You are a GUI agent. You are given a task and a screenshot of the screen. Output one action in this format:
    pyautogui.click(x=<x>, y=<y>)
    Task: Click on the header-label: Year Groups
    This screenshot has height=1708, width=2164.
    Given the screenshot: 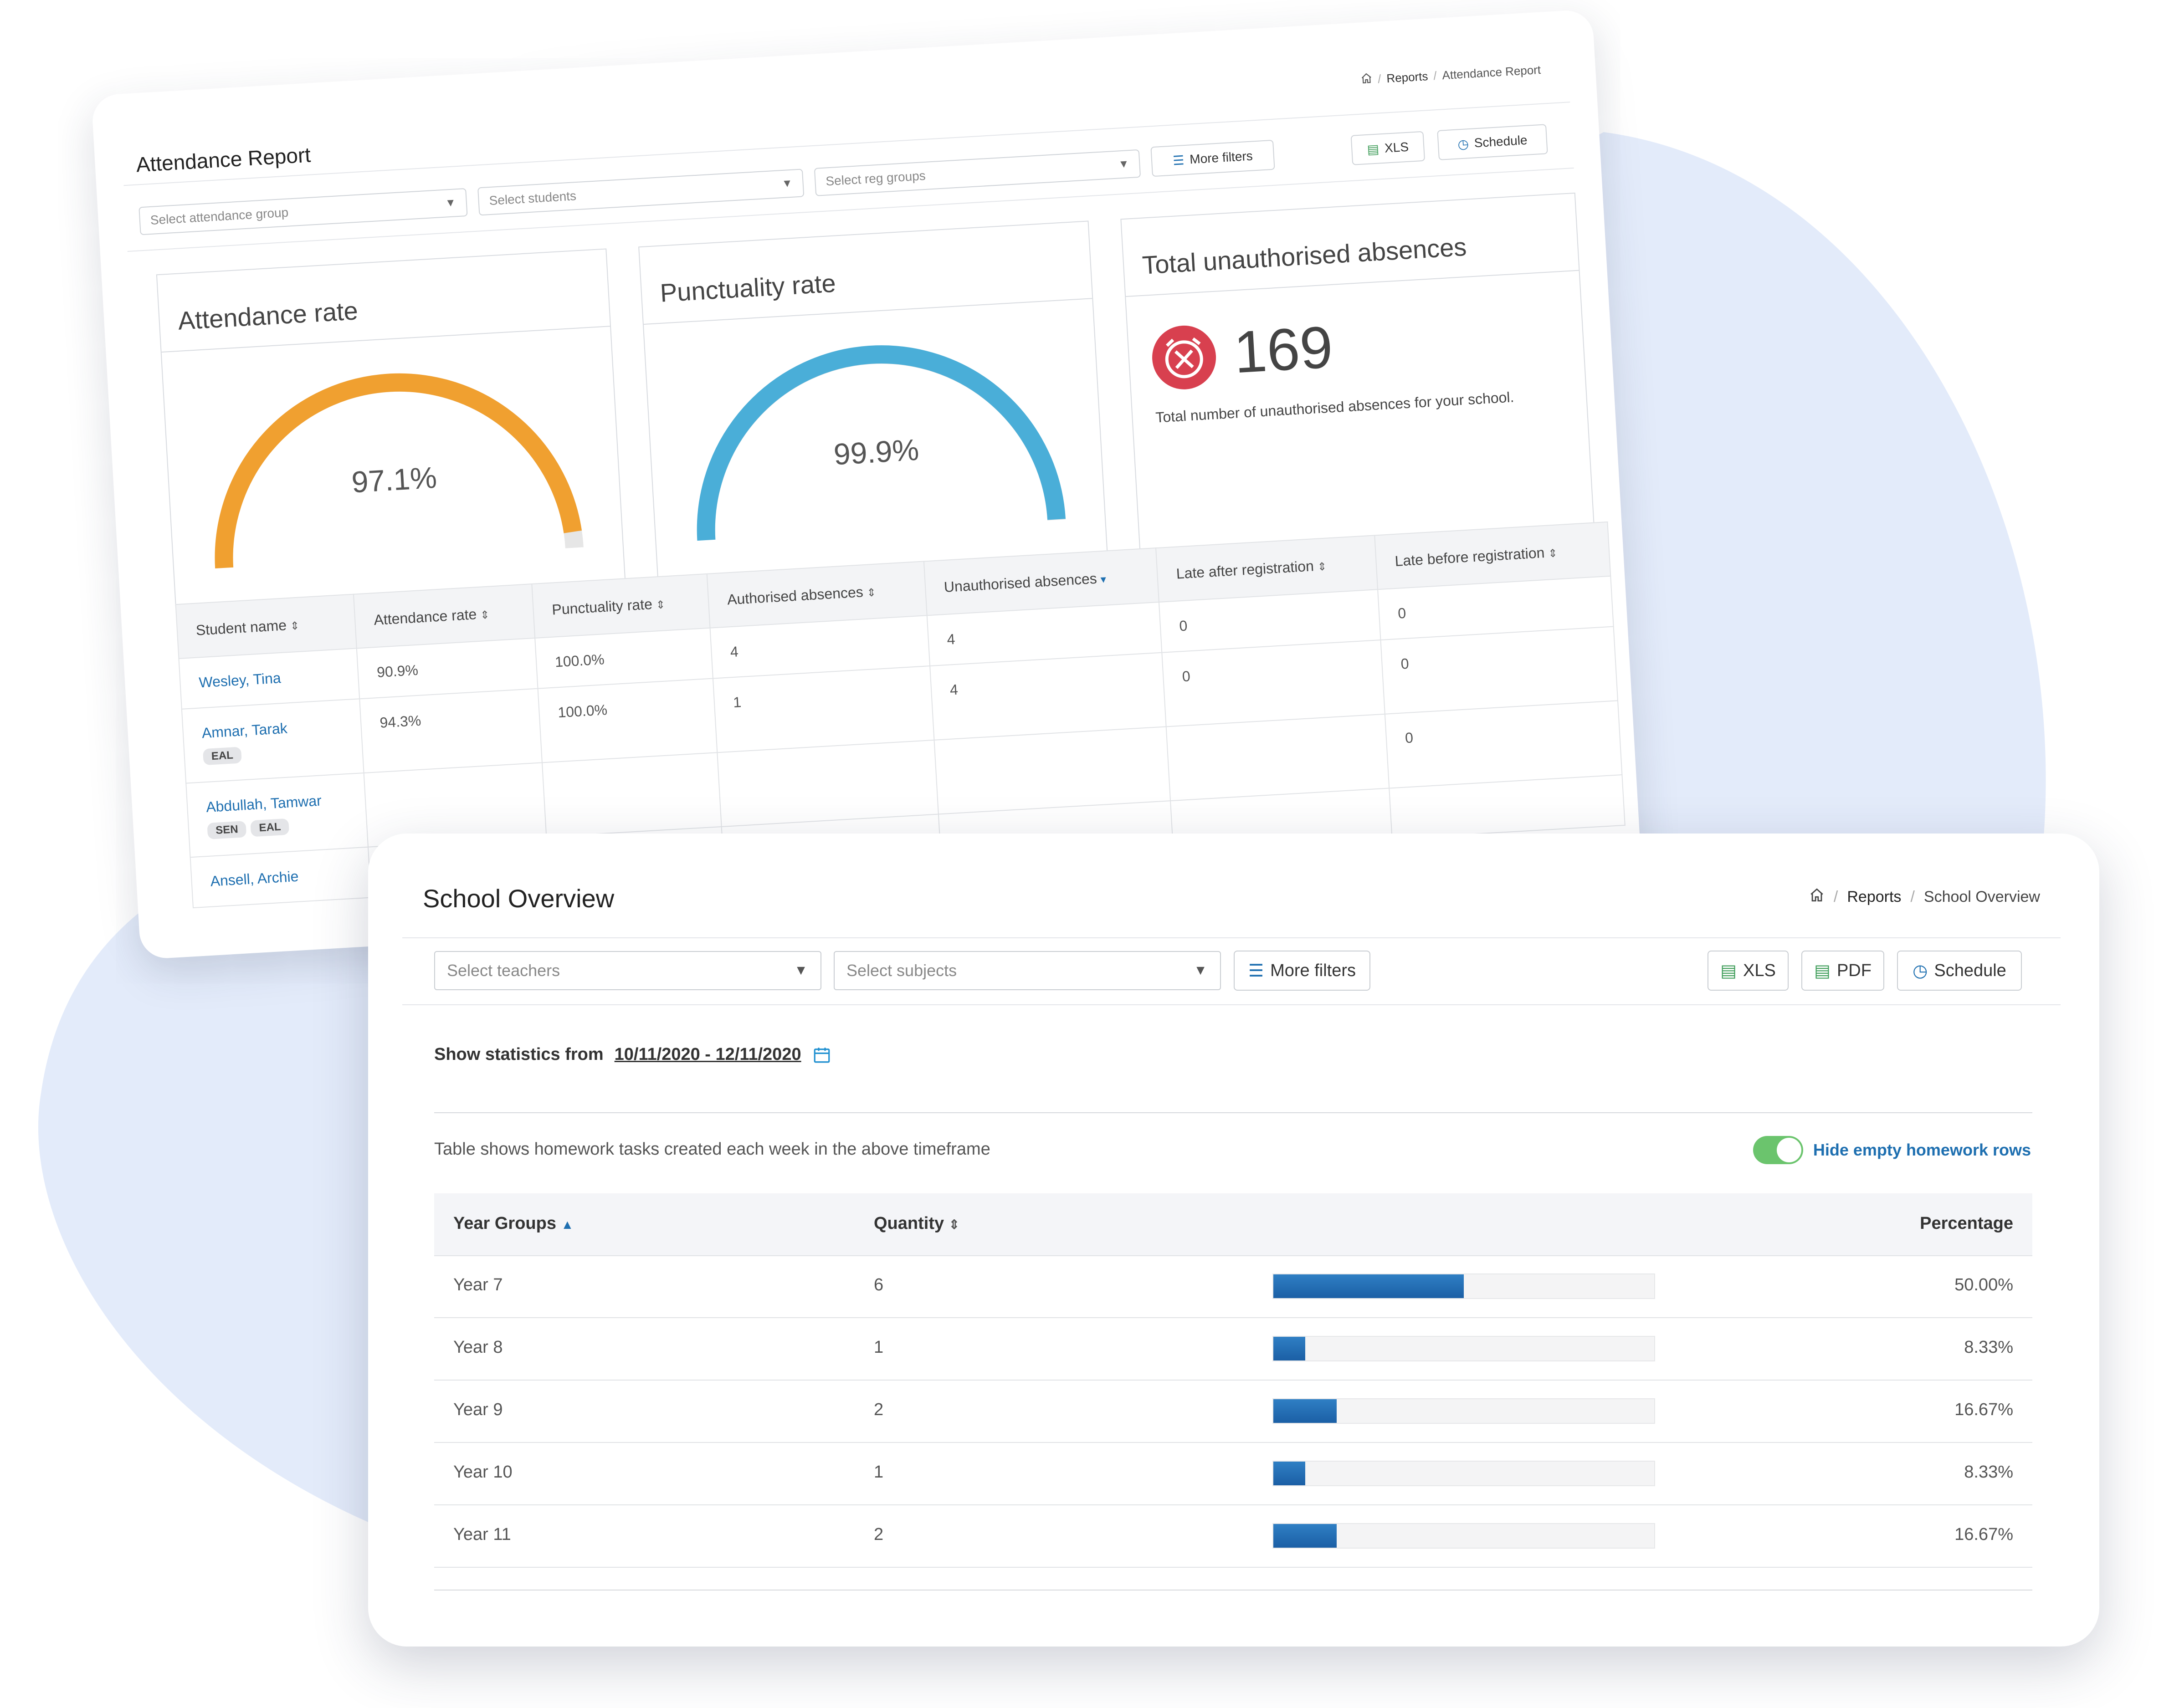 What is the action you would take?
    pyautogui.click(x=504, y=1224)
    